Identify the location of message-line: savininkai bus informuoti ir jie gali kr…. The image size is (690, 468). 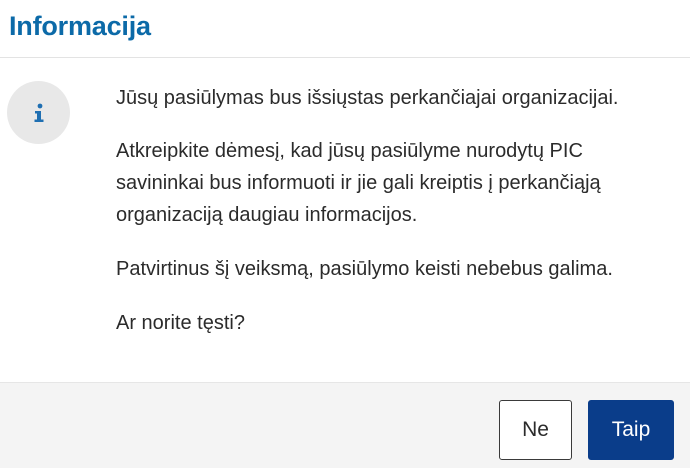
(358, 183).